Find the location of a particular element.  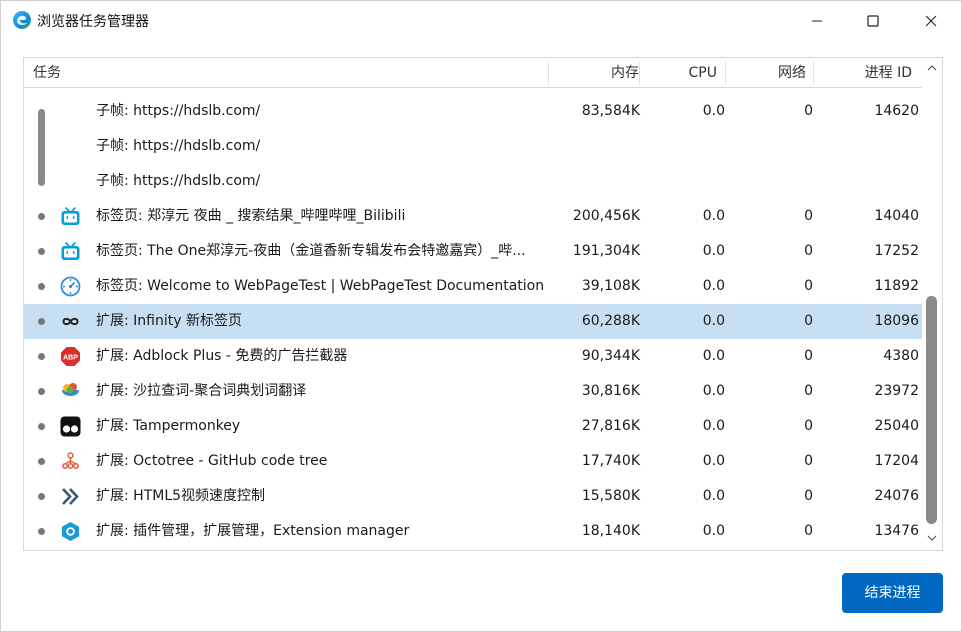

pid-value: 17252 is located at coordinates (896, 251).